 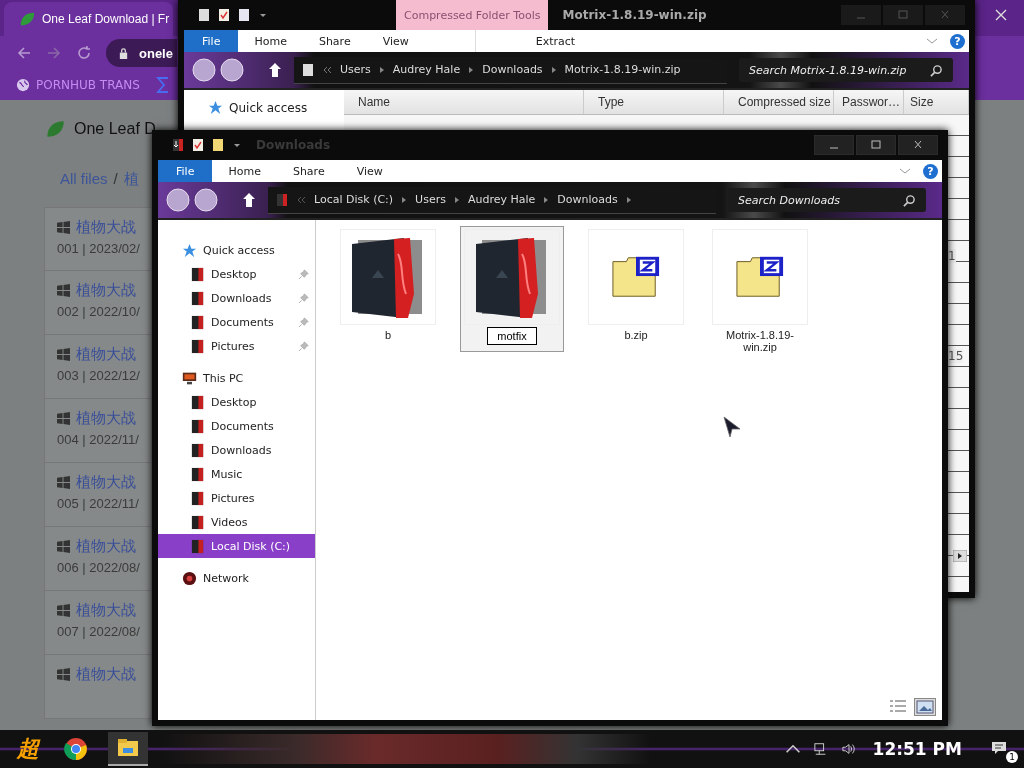 I want to click on browser-tab: One Leaf Download | Fr, so click(x=89, y=19).